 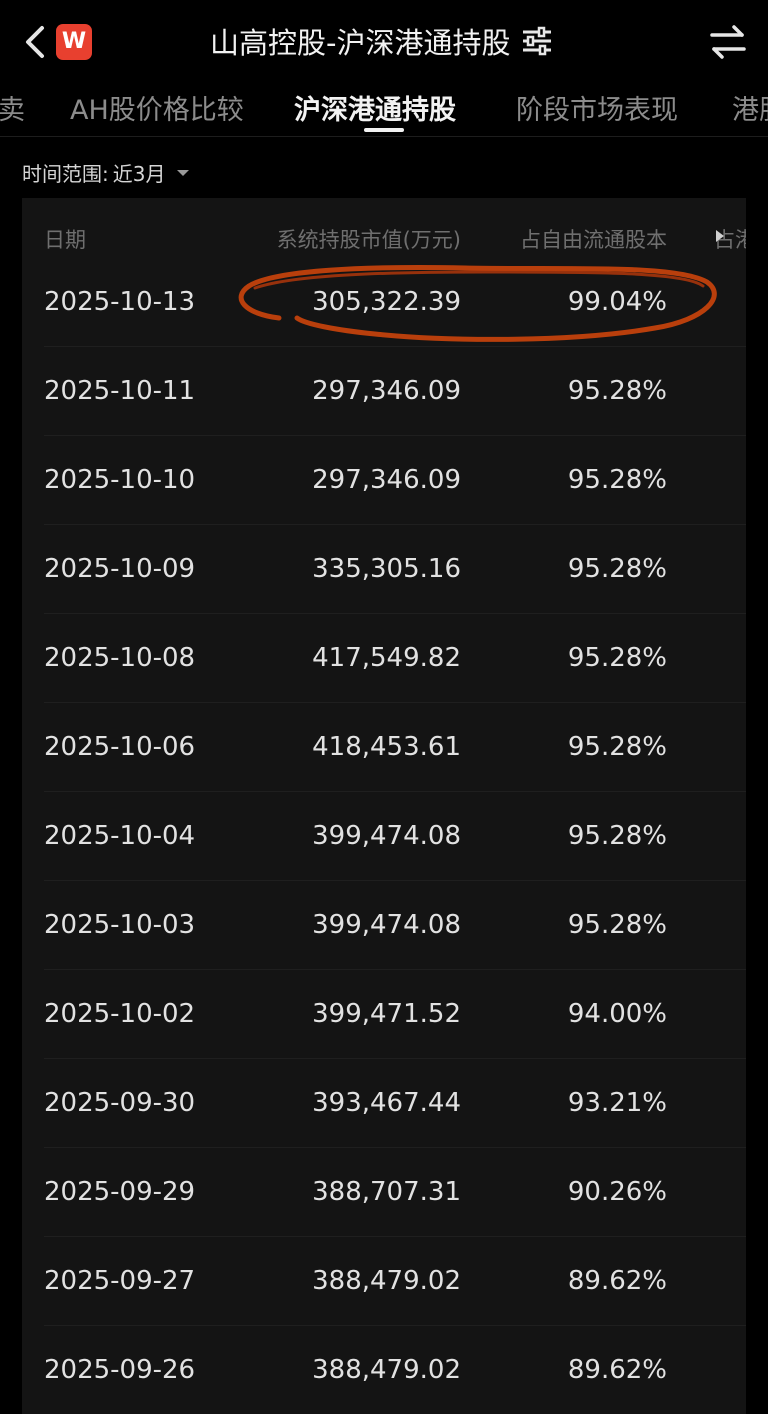 What do you see at coordinates (120, 658) in the screenshot?
I see `date-cell: 2025-10-08` at bounding box center [120, 658].